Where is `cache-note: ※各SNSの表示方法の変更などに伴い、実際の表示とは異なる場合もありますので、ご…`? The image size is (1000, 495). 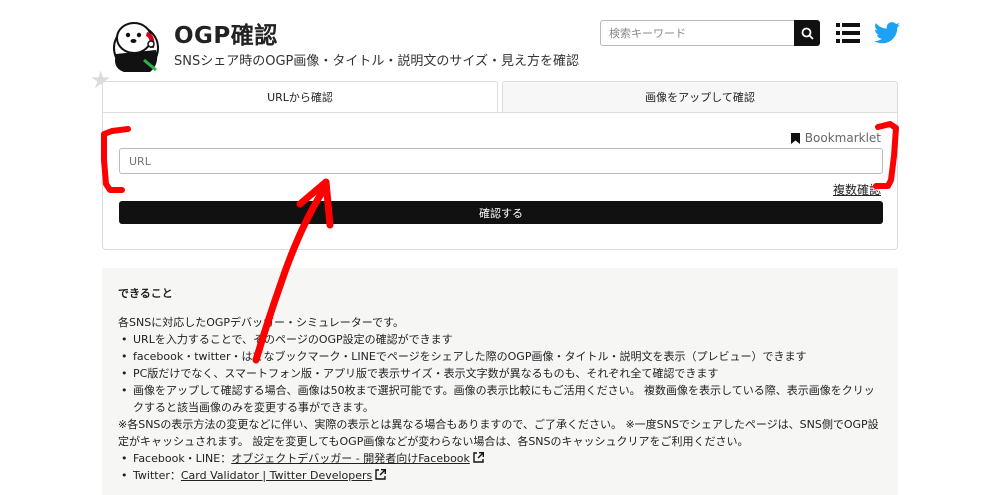
cache-note: ※各SNSの表示方法の変更などに伴い、実際の表示とは異なる場合もありますので、ご… is located at coordinates (498, 433).